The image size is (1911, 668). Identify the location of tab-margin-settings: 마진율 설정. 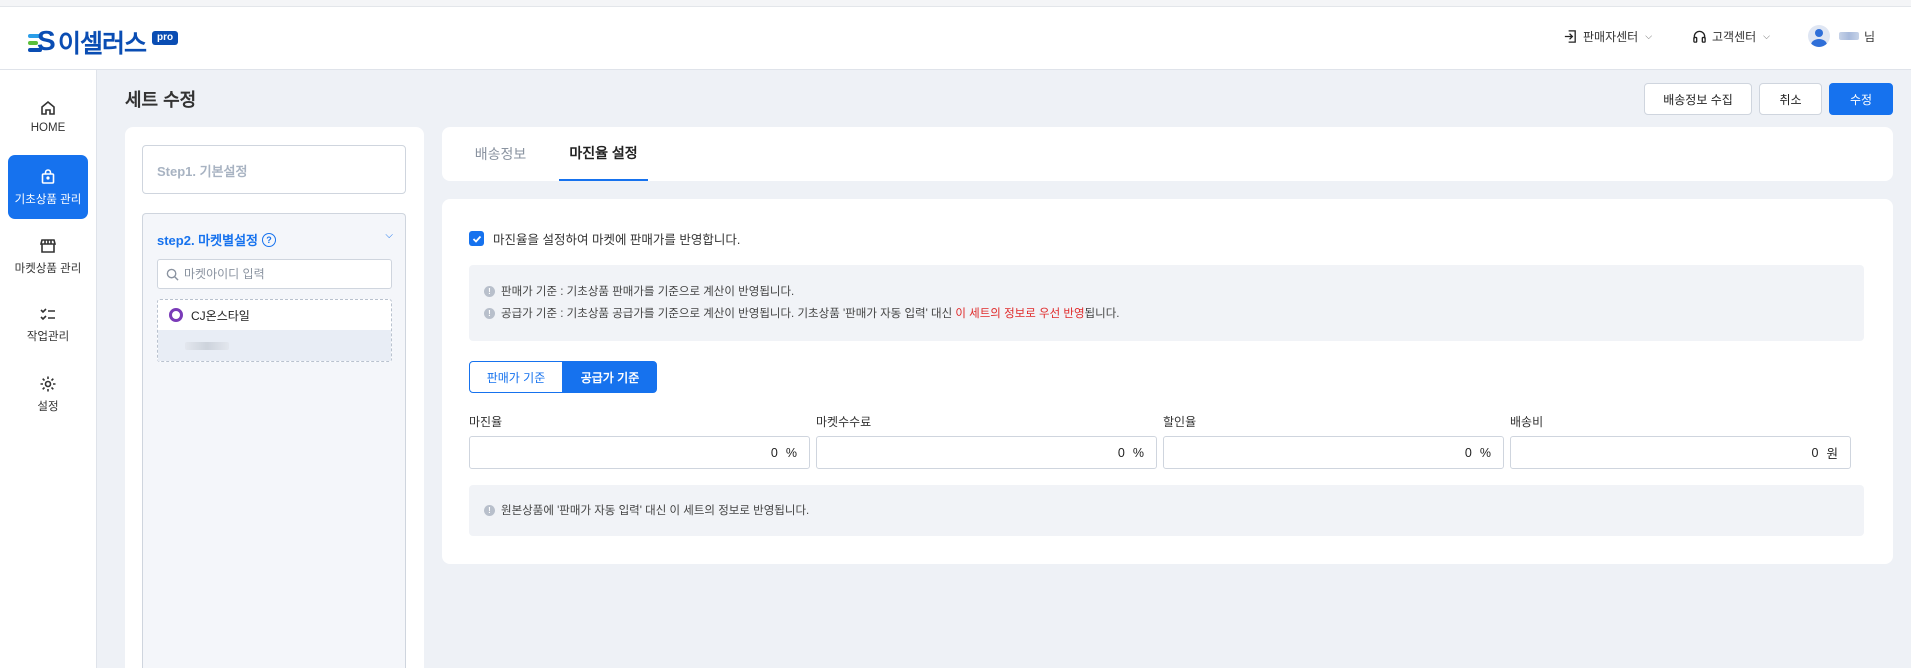
(603, 154).